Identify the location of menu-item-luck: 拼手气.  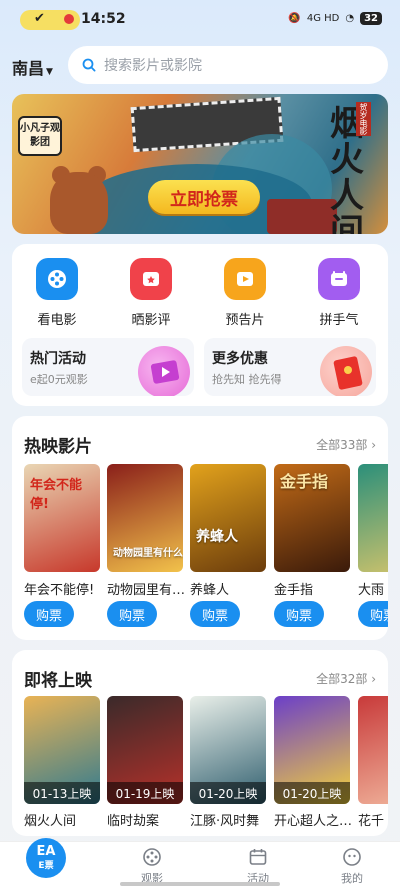
(339, 293).